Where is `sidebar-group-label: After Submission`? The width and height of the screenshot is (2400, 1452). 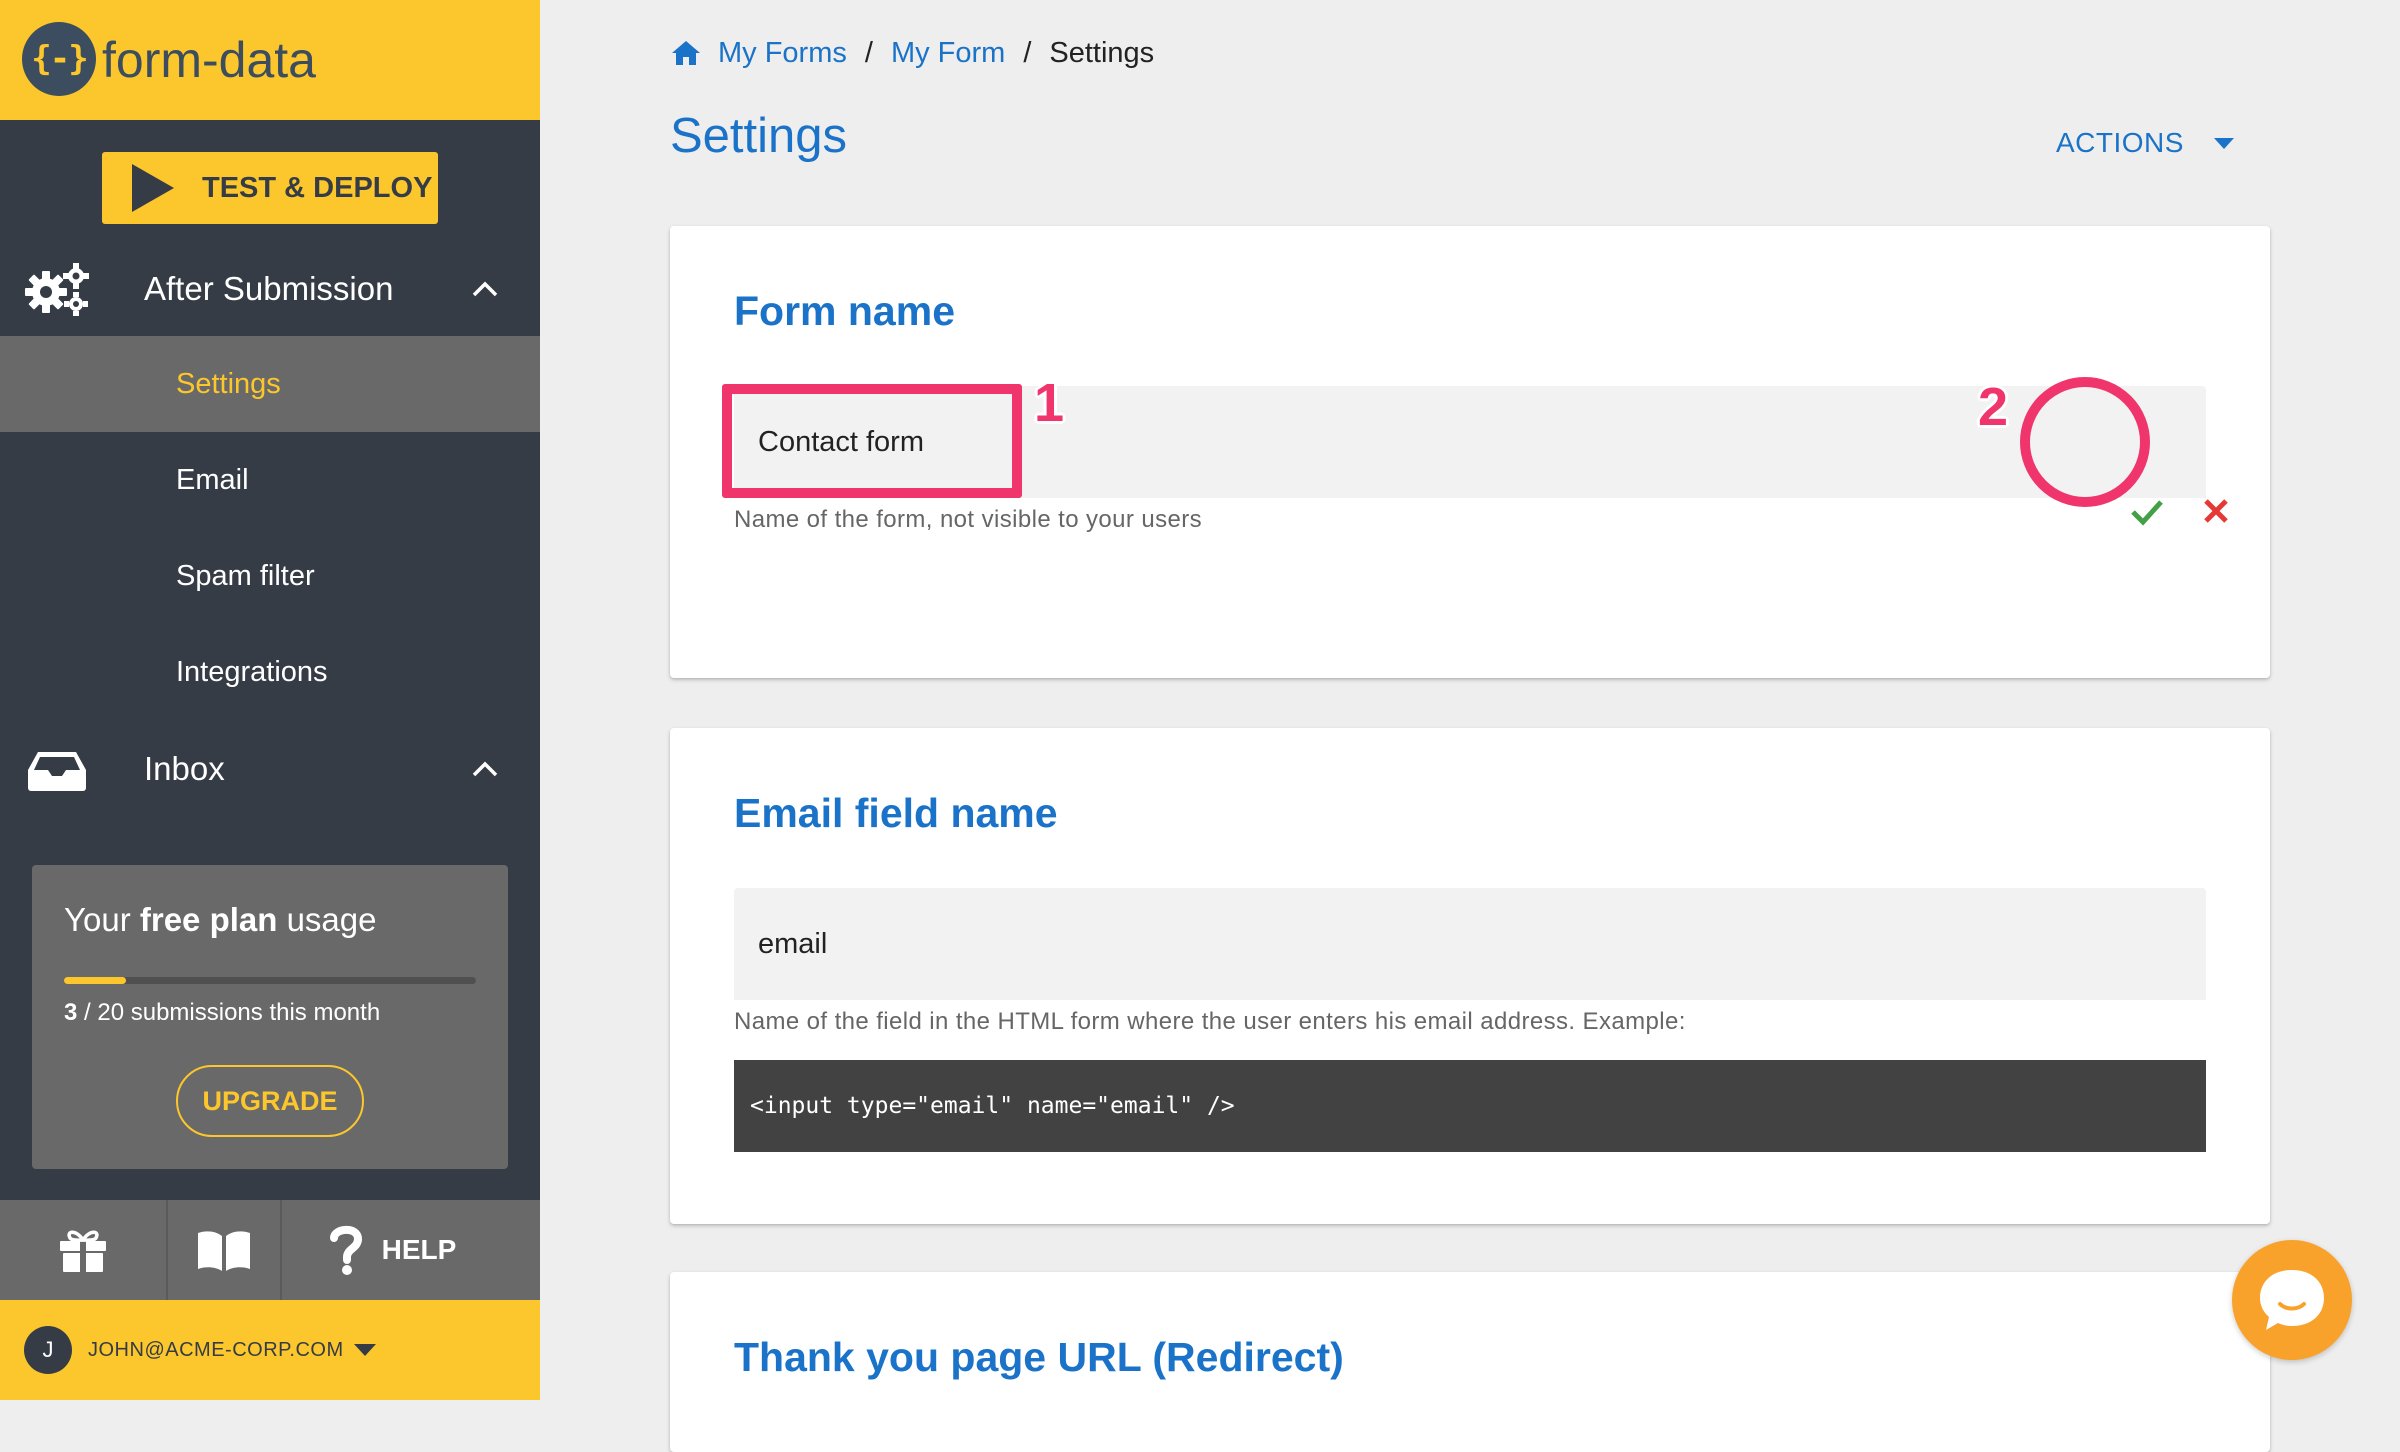
sidebar-group-label: After Submission is located at coordinates (269, 288).